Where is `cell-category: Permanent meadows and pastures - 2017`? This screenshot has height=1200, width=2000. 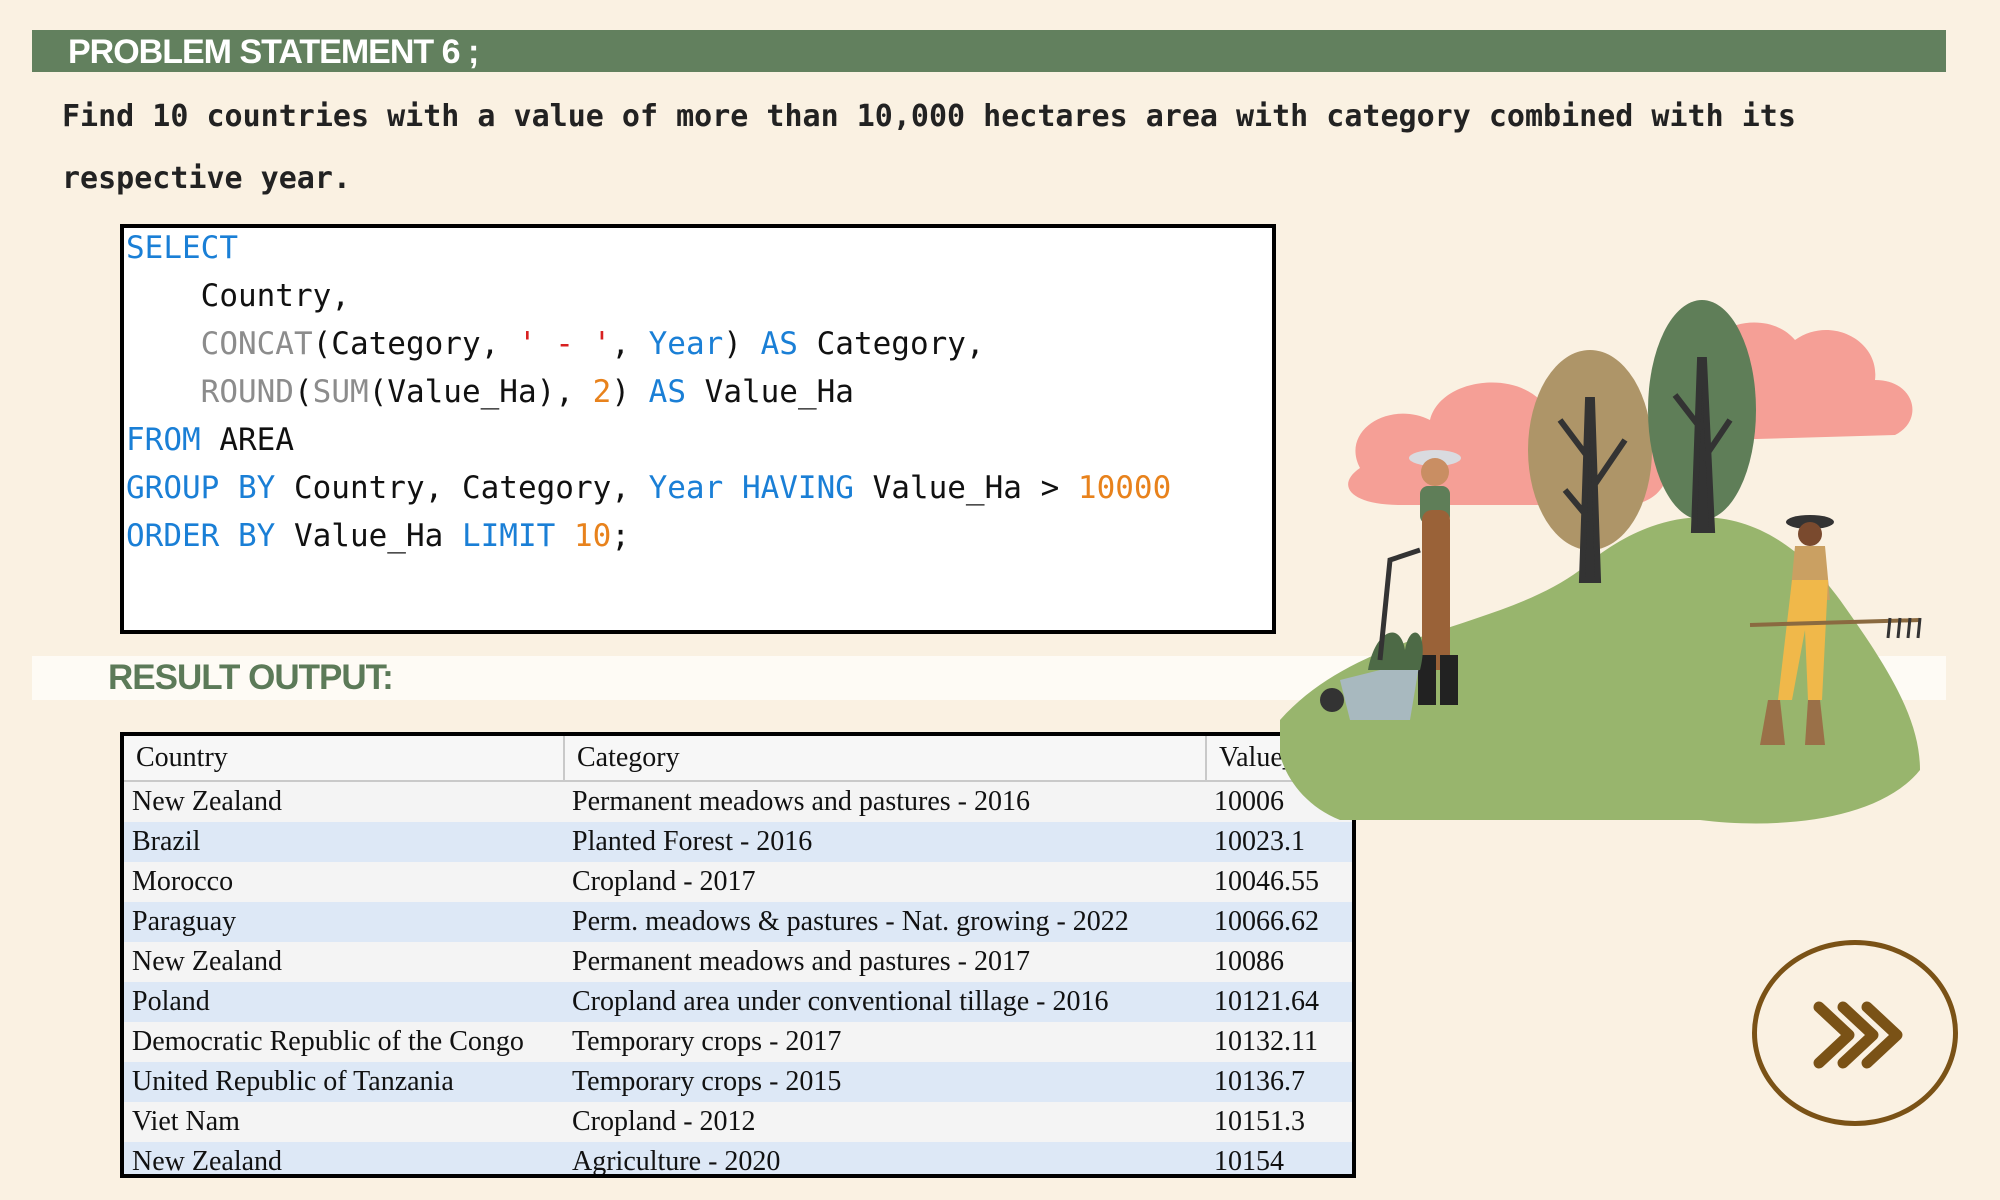 cell-category: Permanent meadows and pastures - 2017 is located at coordinates (885, 962).